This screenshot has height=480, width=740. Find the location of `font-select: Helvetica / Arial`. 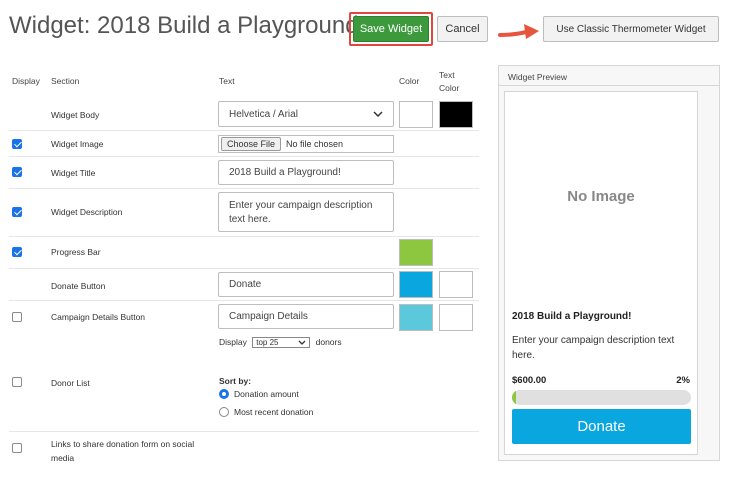

font-select: Helvetica / Arial is located at coordinates (306, 114).